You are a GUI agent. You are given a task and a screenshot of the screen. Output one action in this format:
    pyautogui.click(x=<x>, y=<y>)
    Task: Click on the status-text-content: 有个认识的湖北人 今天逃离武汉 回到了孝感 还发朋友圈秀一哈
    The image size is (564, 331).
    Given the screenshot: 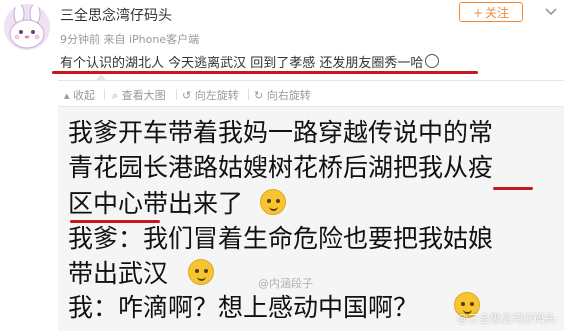 What is the action you would take?
    pyautogui.click(x=242, y=63)
    